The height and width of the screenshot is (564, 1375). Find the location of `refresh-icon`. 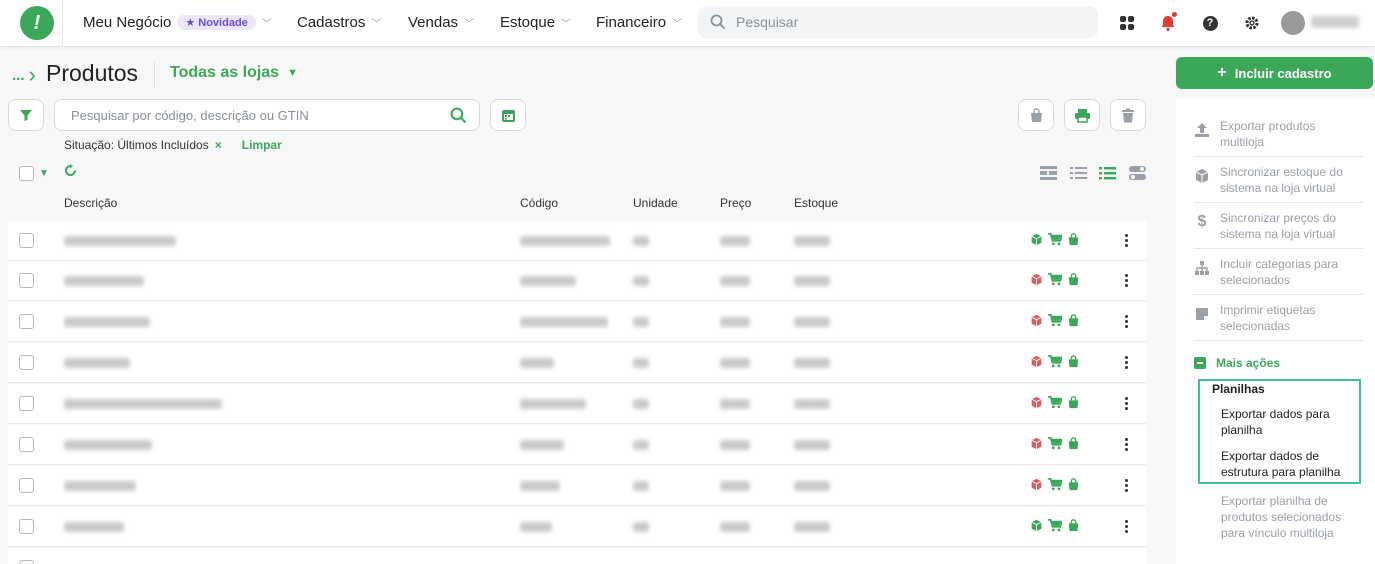

refresh-icon is located at coordinates (70, 170).